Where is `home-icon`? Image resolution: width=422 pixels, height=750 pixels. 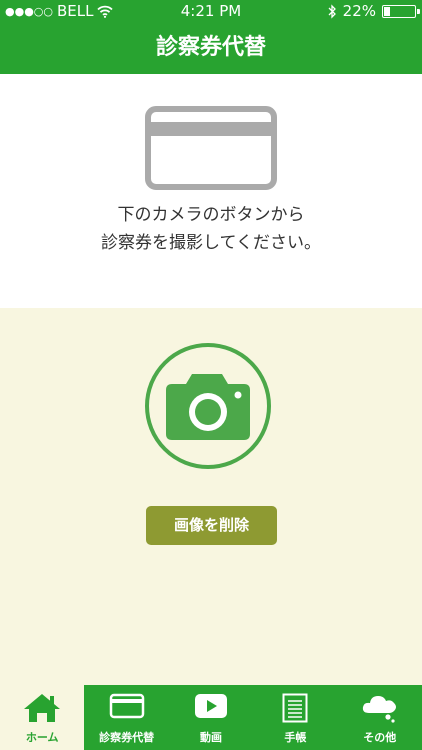 home-icon is located at coordinates (42, 708).